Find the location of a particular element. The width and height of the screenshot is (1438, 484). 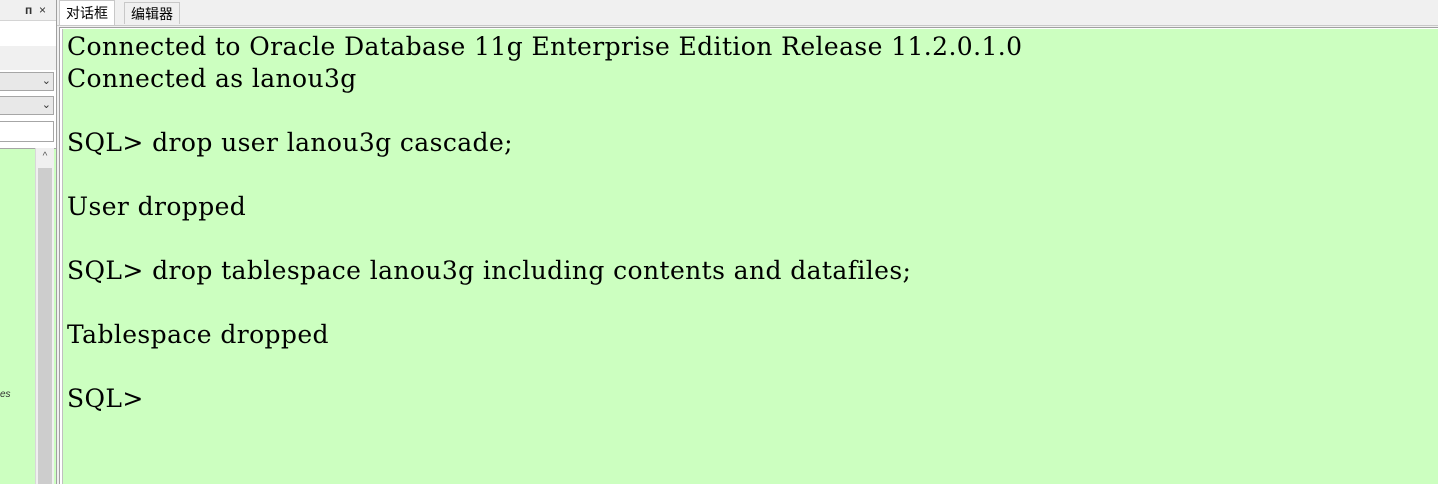

tree-scrollbar: ^ is located at coordinates (44, 316).